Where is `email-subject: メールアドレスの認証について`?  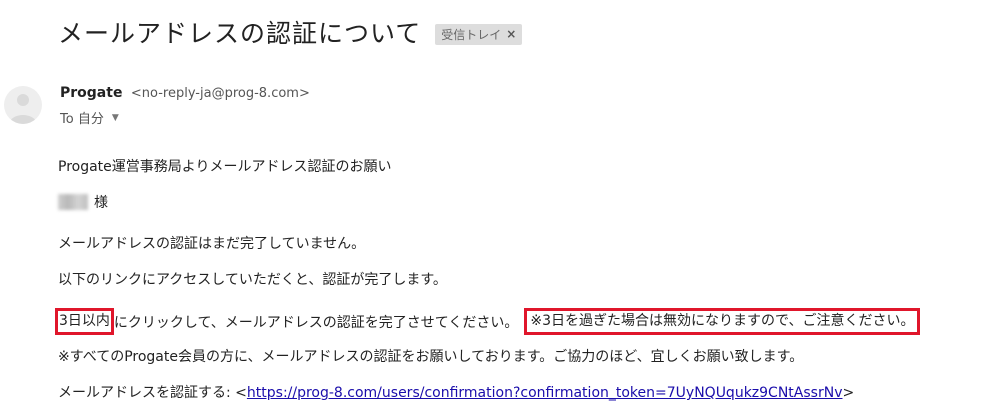
email-subject: メールアドレスの認証について is located at coordinates (240, 33).